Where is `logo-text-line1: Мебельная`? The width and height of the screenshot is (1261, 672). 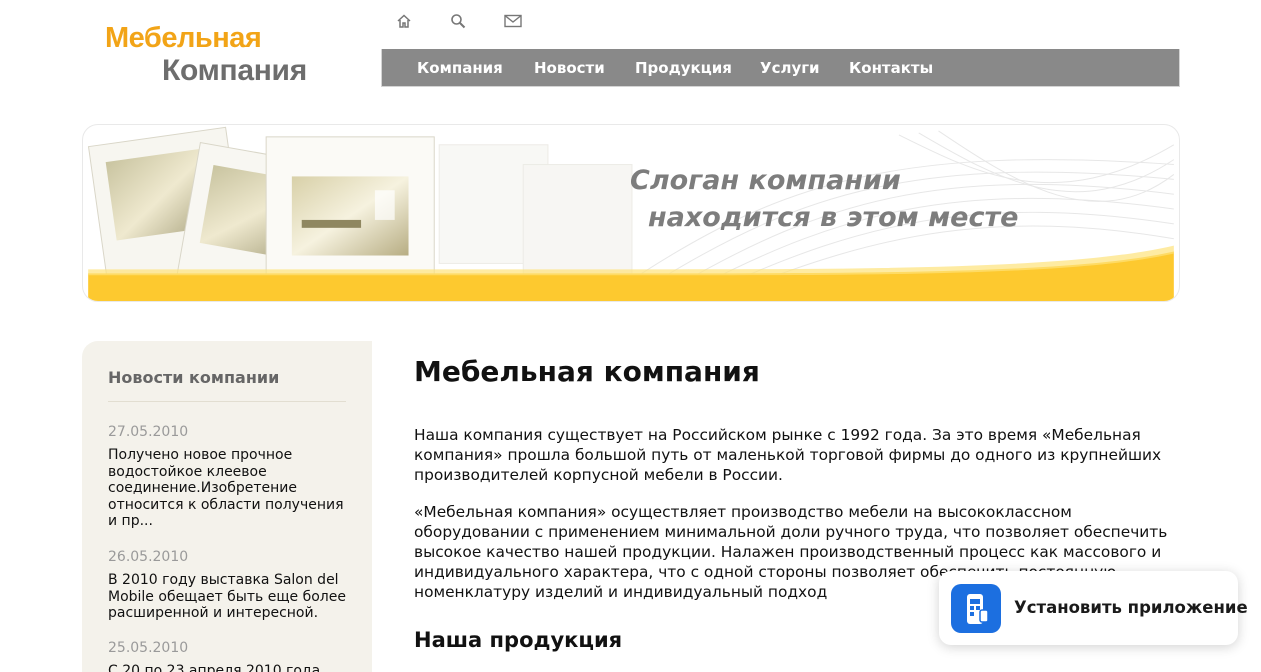
logo-text-line1: Мебельная is located at coordinates (183, 38).